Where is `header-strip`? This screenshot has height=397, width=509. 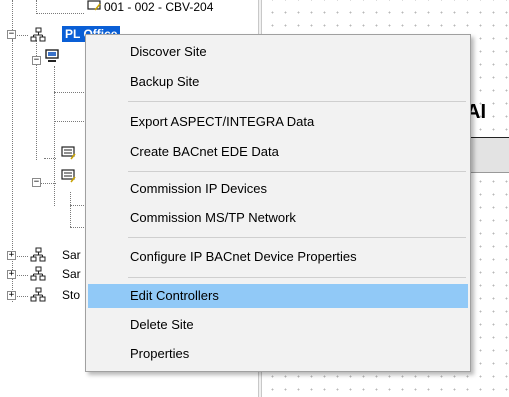
header-strip is located at coordinates (488, 155).